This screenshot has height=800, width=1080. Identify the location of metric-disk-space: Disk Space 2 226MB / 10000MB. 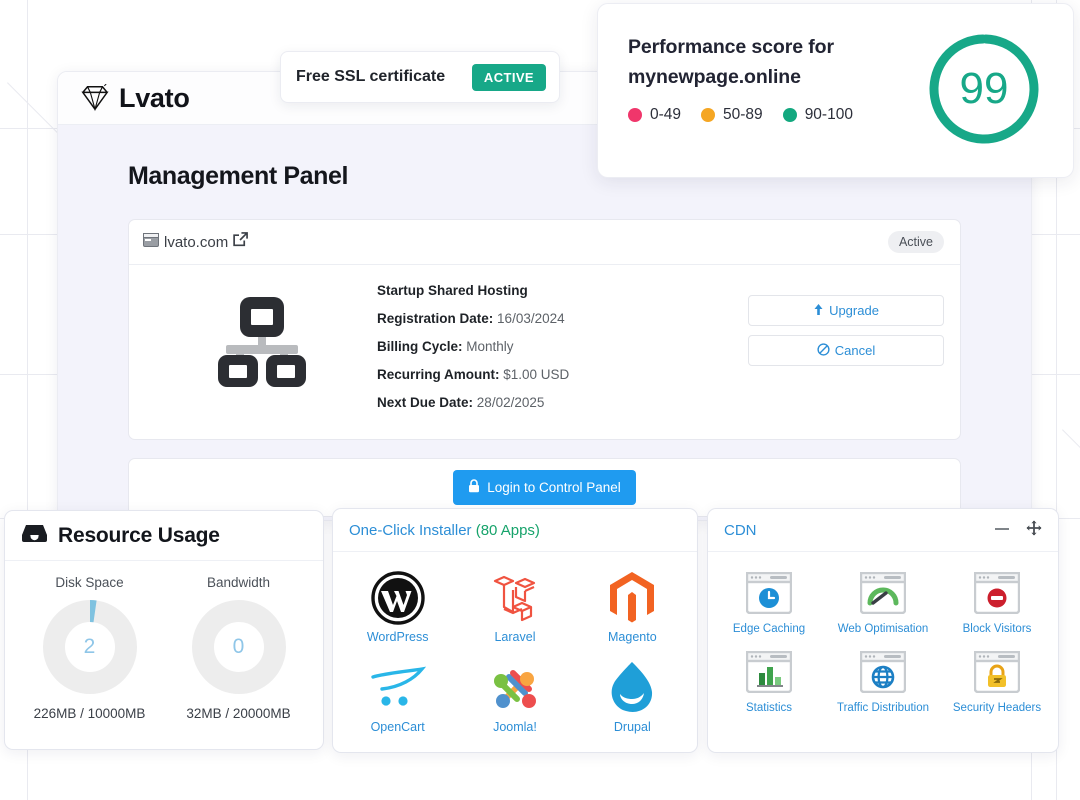
(89, 648).